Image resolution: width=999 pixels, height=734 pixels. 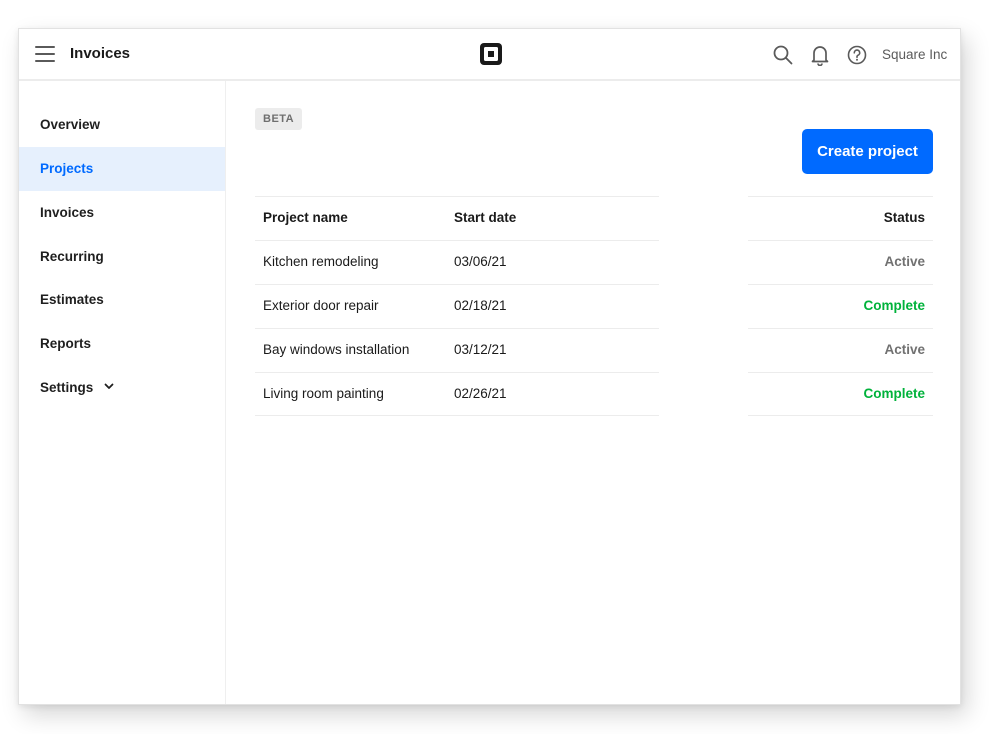 What do you see at coordinates (594, 350) in the screenshot?
I see `table-row: Bay windows installation 03/12/21 Active` at bounding box center [594, 350].